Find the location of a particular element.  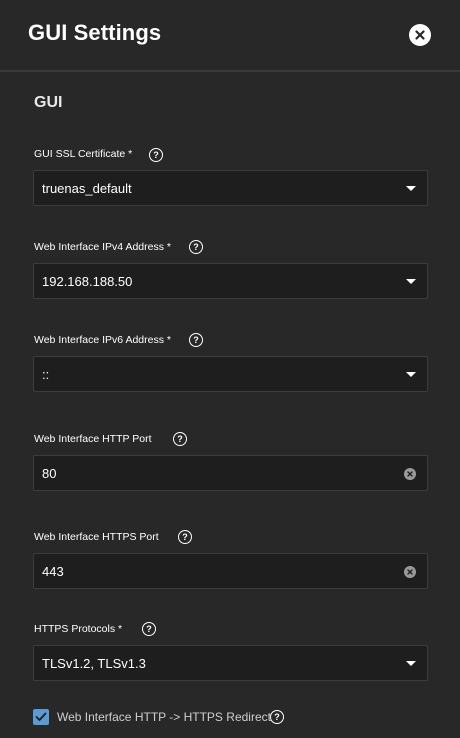

https-port-input: 443 is located at coordinates (230, 571).